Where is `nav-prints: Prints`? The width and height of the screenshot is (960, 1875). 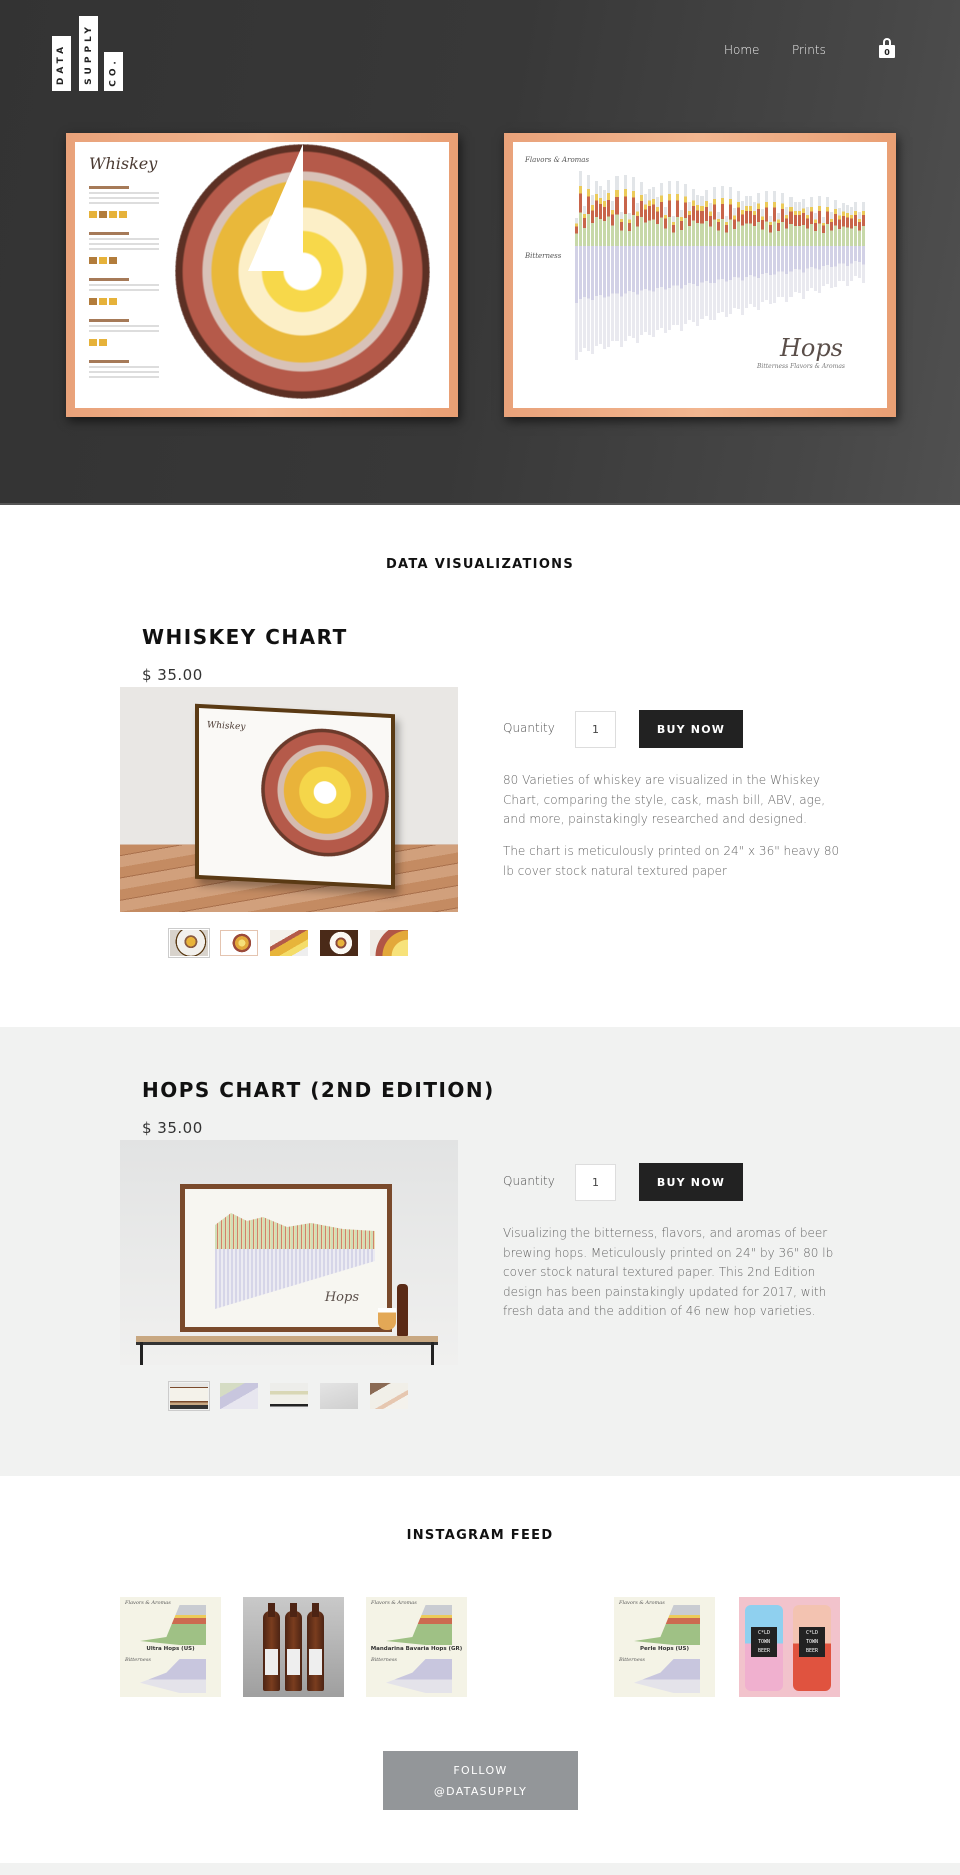
nav-prints: Prints is located at coordinates (809, 50).